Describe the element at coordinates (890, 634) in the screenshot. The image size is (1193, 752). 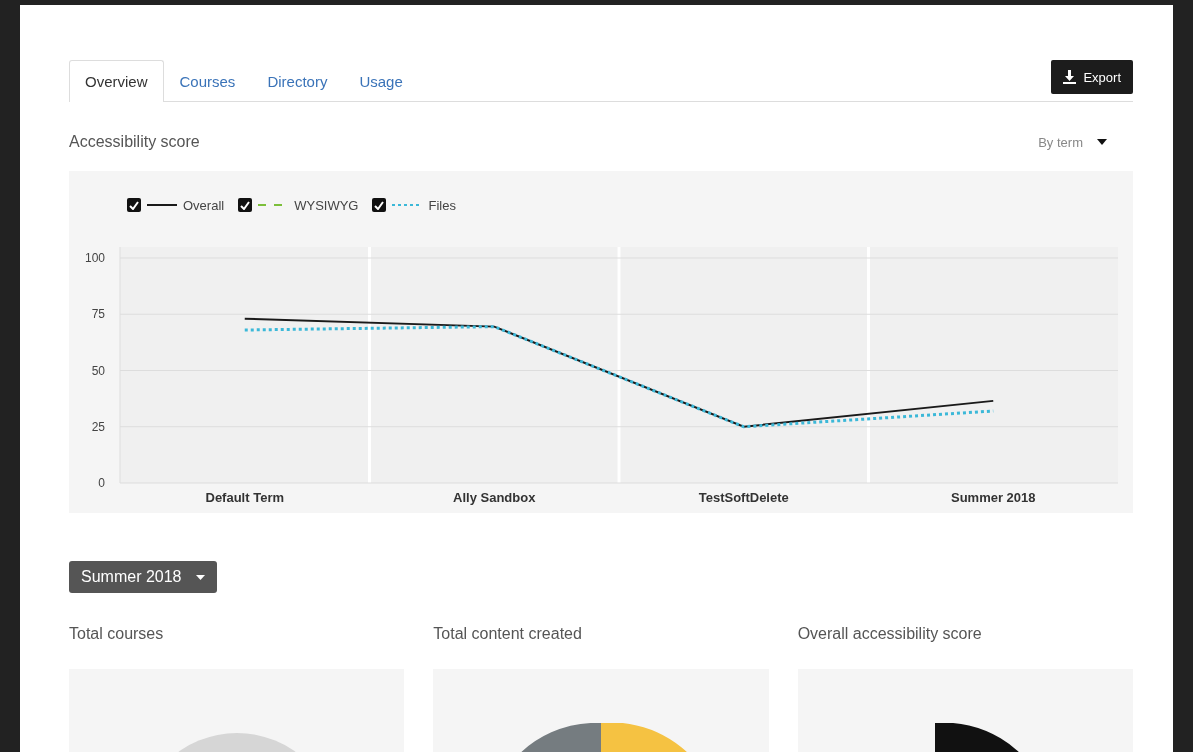
I see `card-title: Overall accessibility score` at that location.